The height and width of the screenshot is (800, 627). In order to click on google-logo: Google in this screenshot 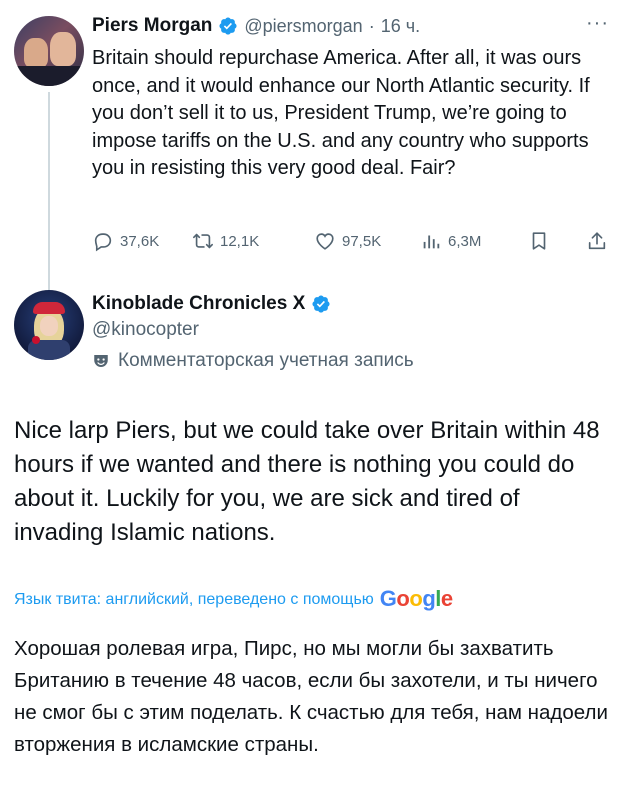, I will do `click(416, 599)`.